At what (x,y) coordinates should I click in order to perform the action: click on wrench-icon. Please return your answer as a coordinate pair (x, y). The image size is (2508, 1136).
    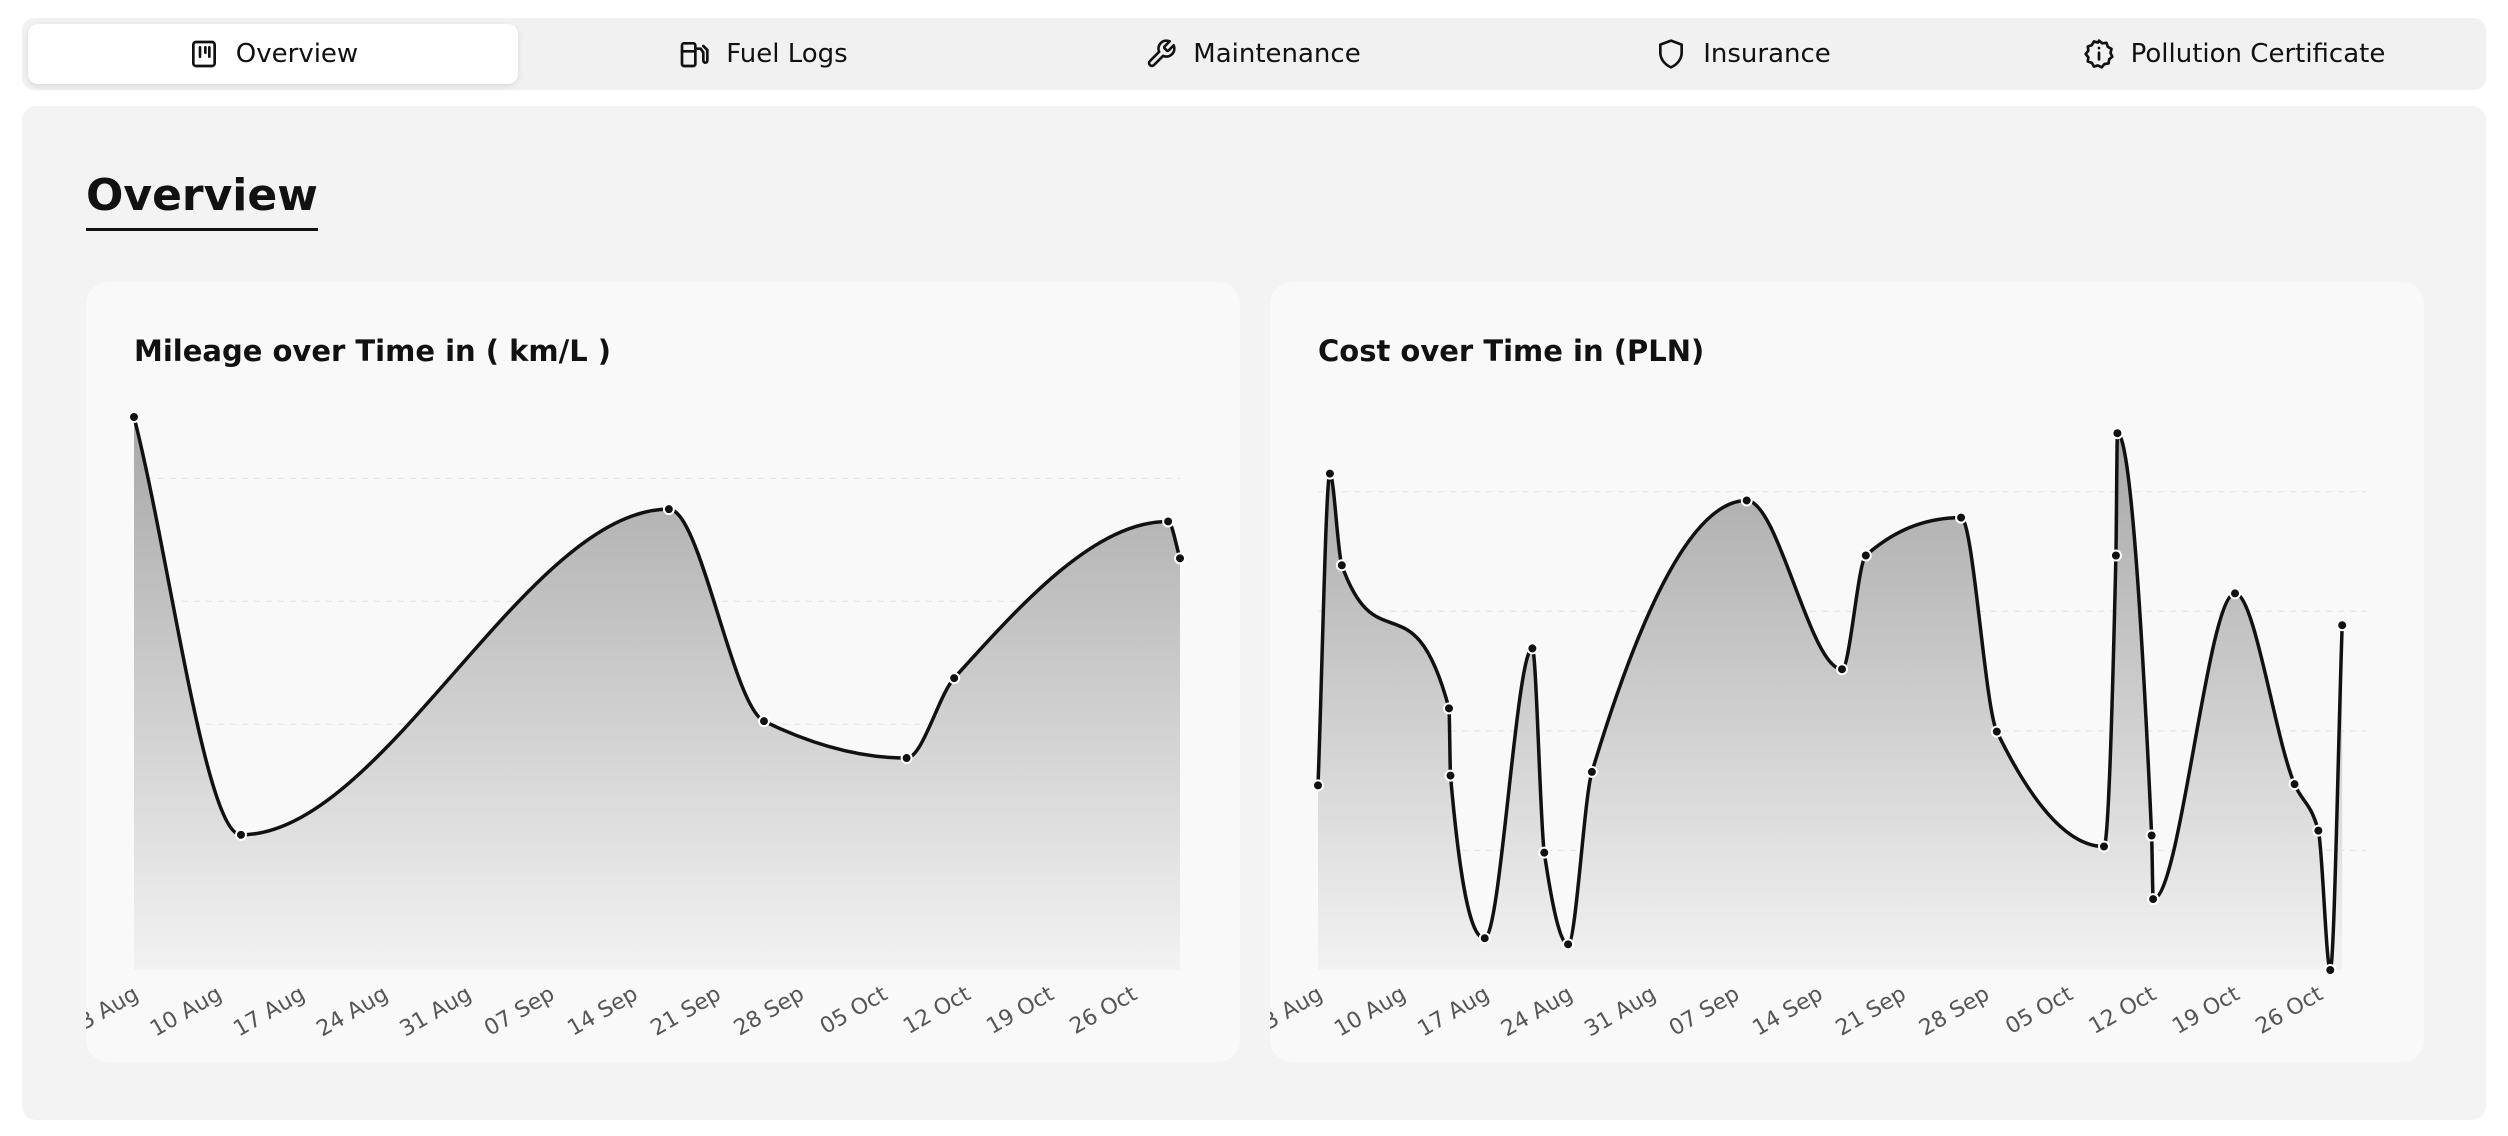
    Looking at the image, I should click on (1162, 53).